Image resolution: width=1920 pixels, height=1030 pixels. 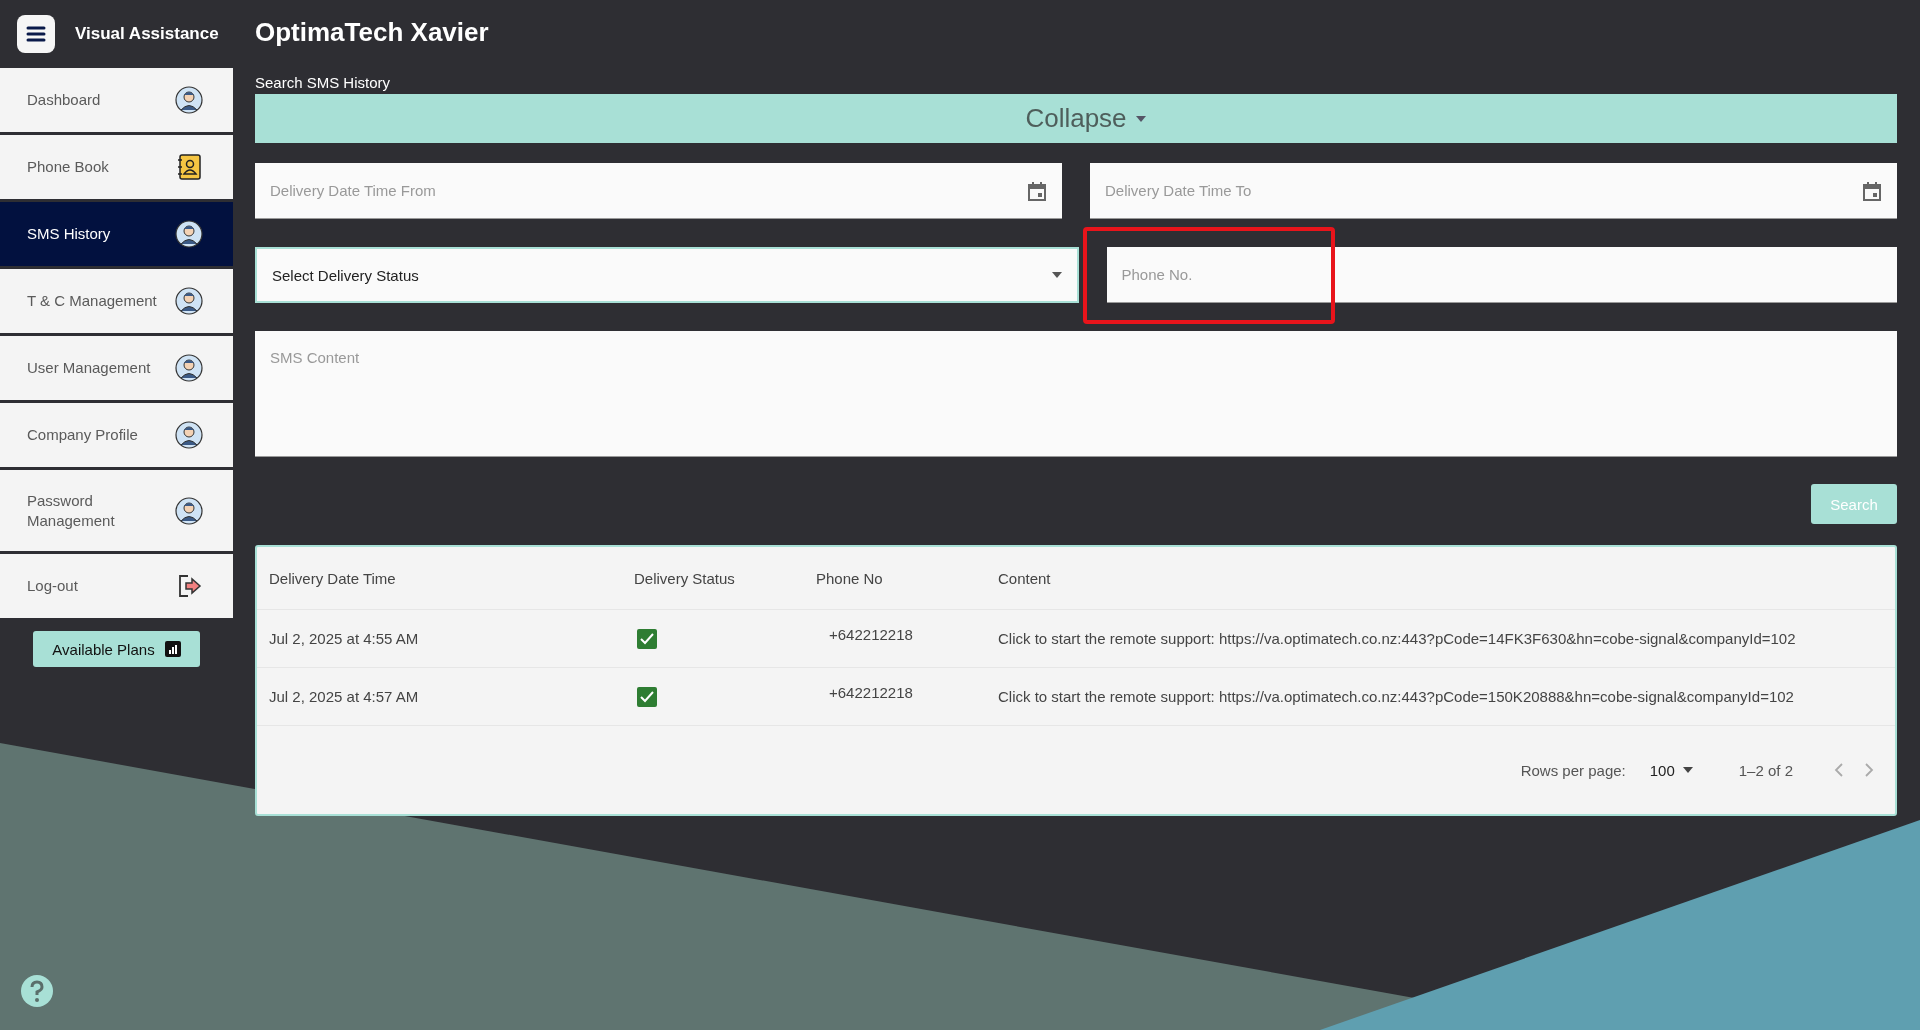 I want to click on date-to-field: Delivery Date Time To, so click(x=1493, y=191).